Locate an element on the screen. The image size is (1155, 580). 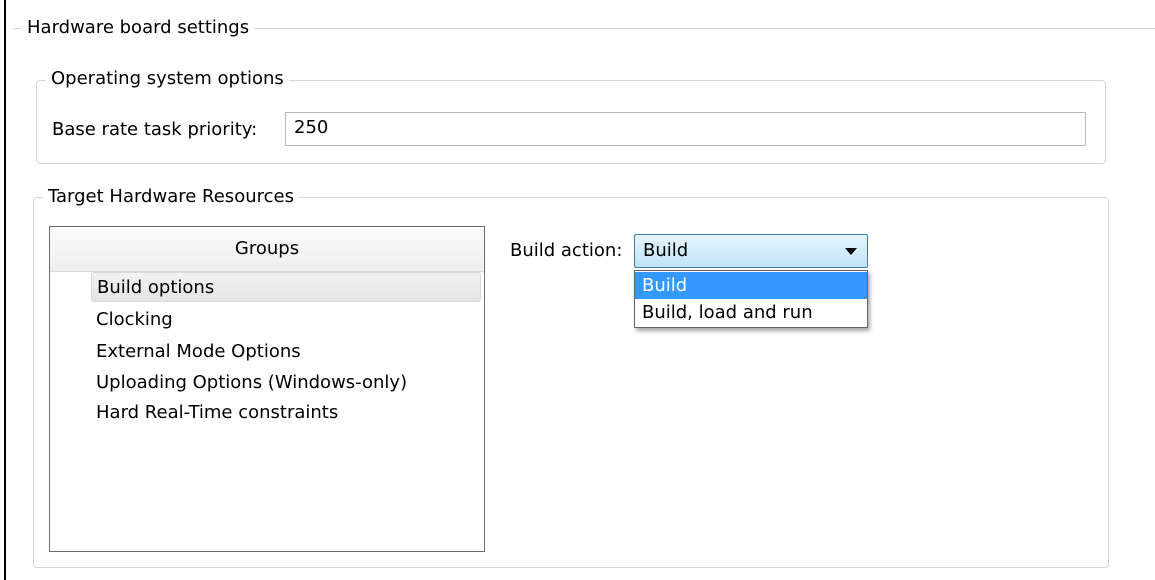
build-action-dropdown: Build Build, load and run is located at coordinates (751, 299).